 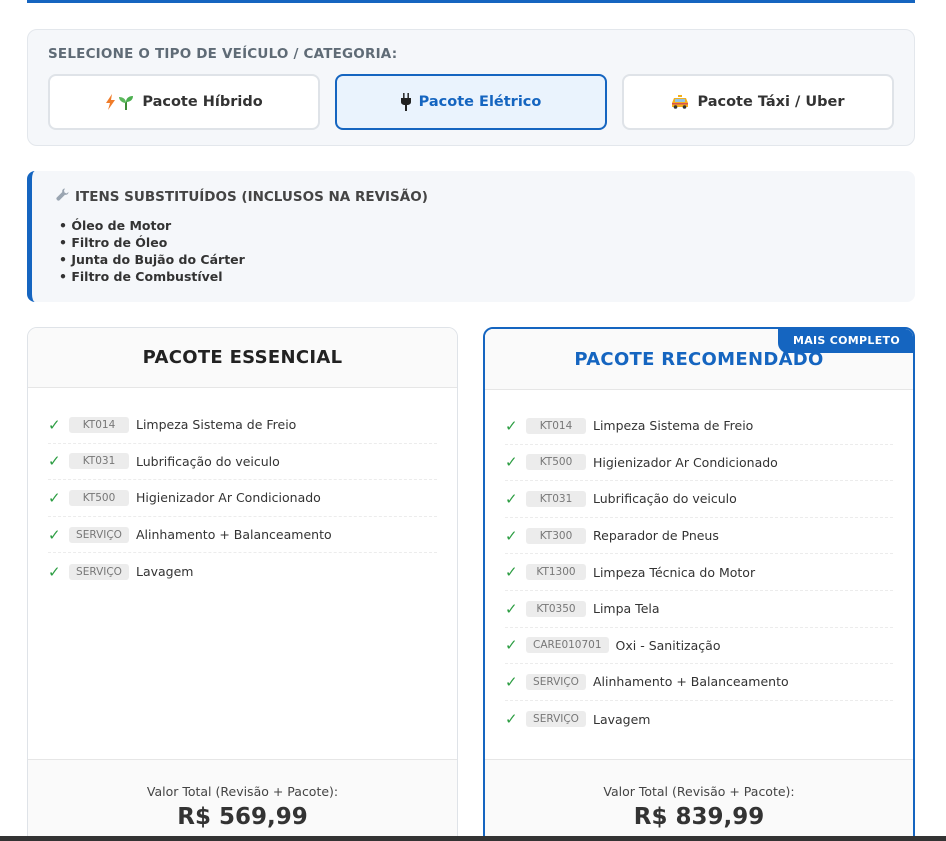 I want to click on total-price: R$ 569,99, so click(x=242, y=817).